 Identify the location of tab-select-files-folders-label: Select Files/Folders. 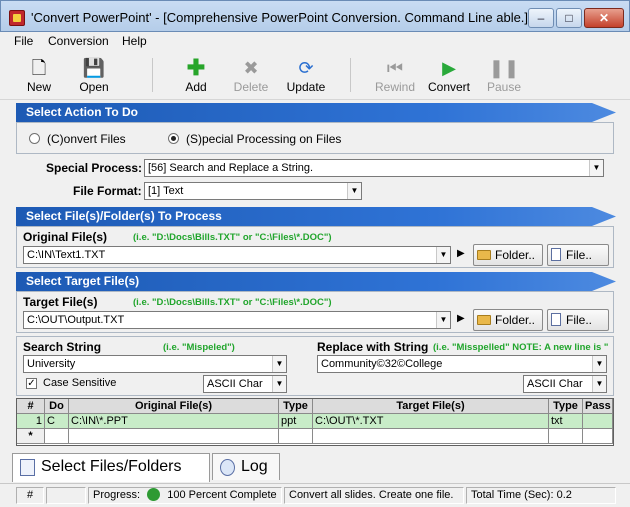
(111, 466).